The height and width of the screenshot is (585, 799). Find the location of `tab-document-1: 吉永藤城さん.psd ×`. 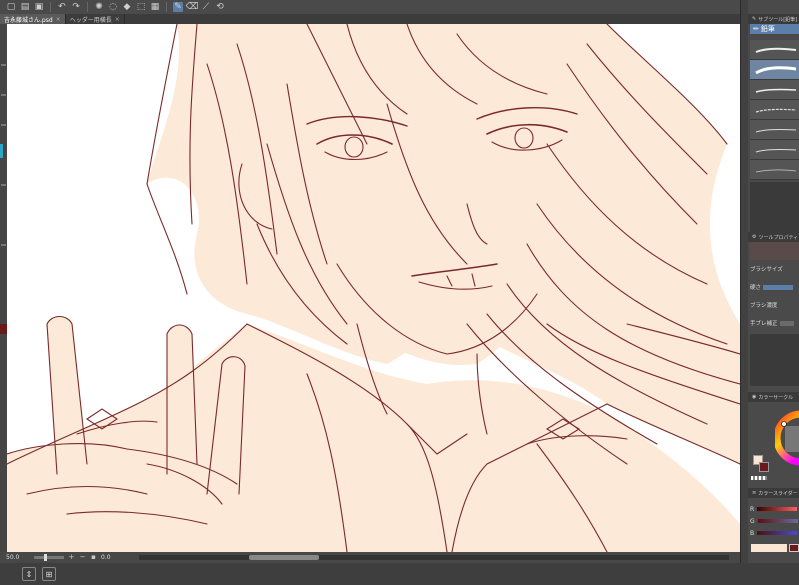

tab-document-1: 吉永藤城さん.psd × is located at coordinates (33, 19).